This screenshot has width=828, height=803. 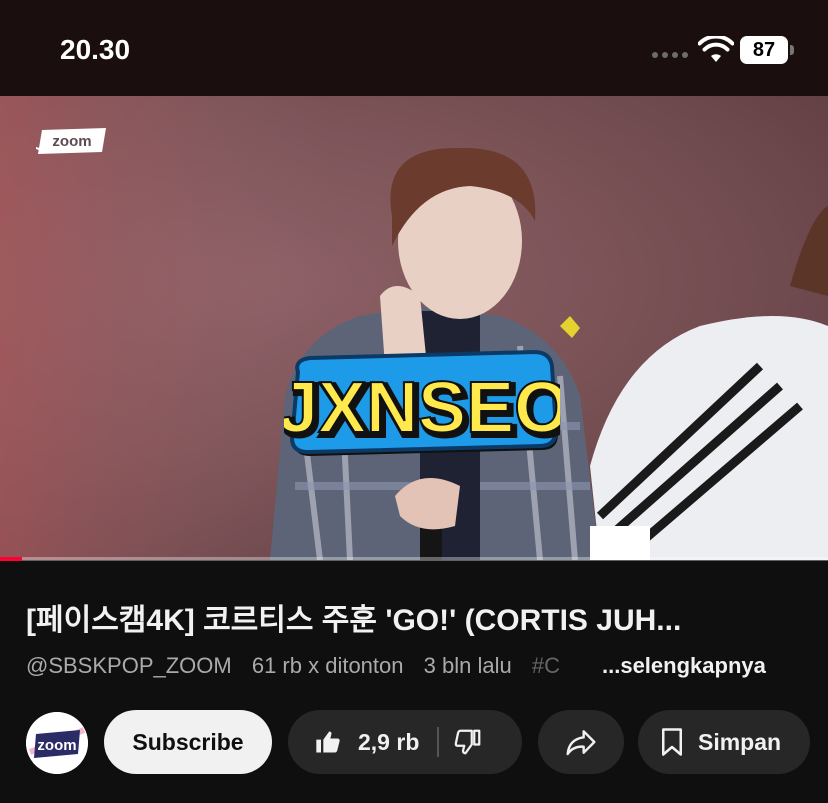 What do you see at coordinates (188, 742) in the screenshot?
I see `subscribe-button: Subscribe` at bounding box center [188, 742].